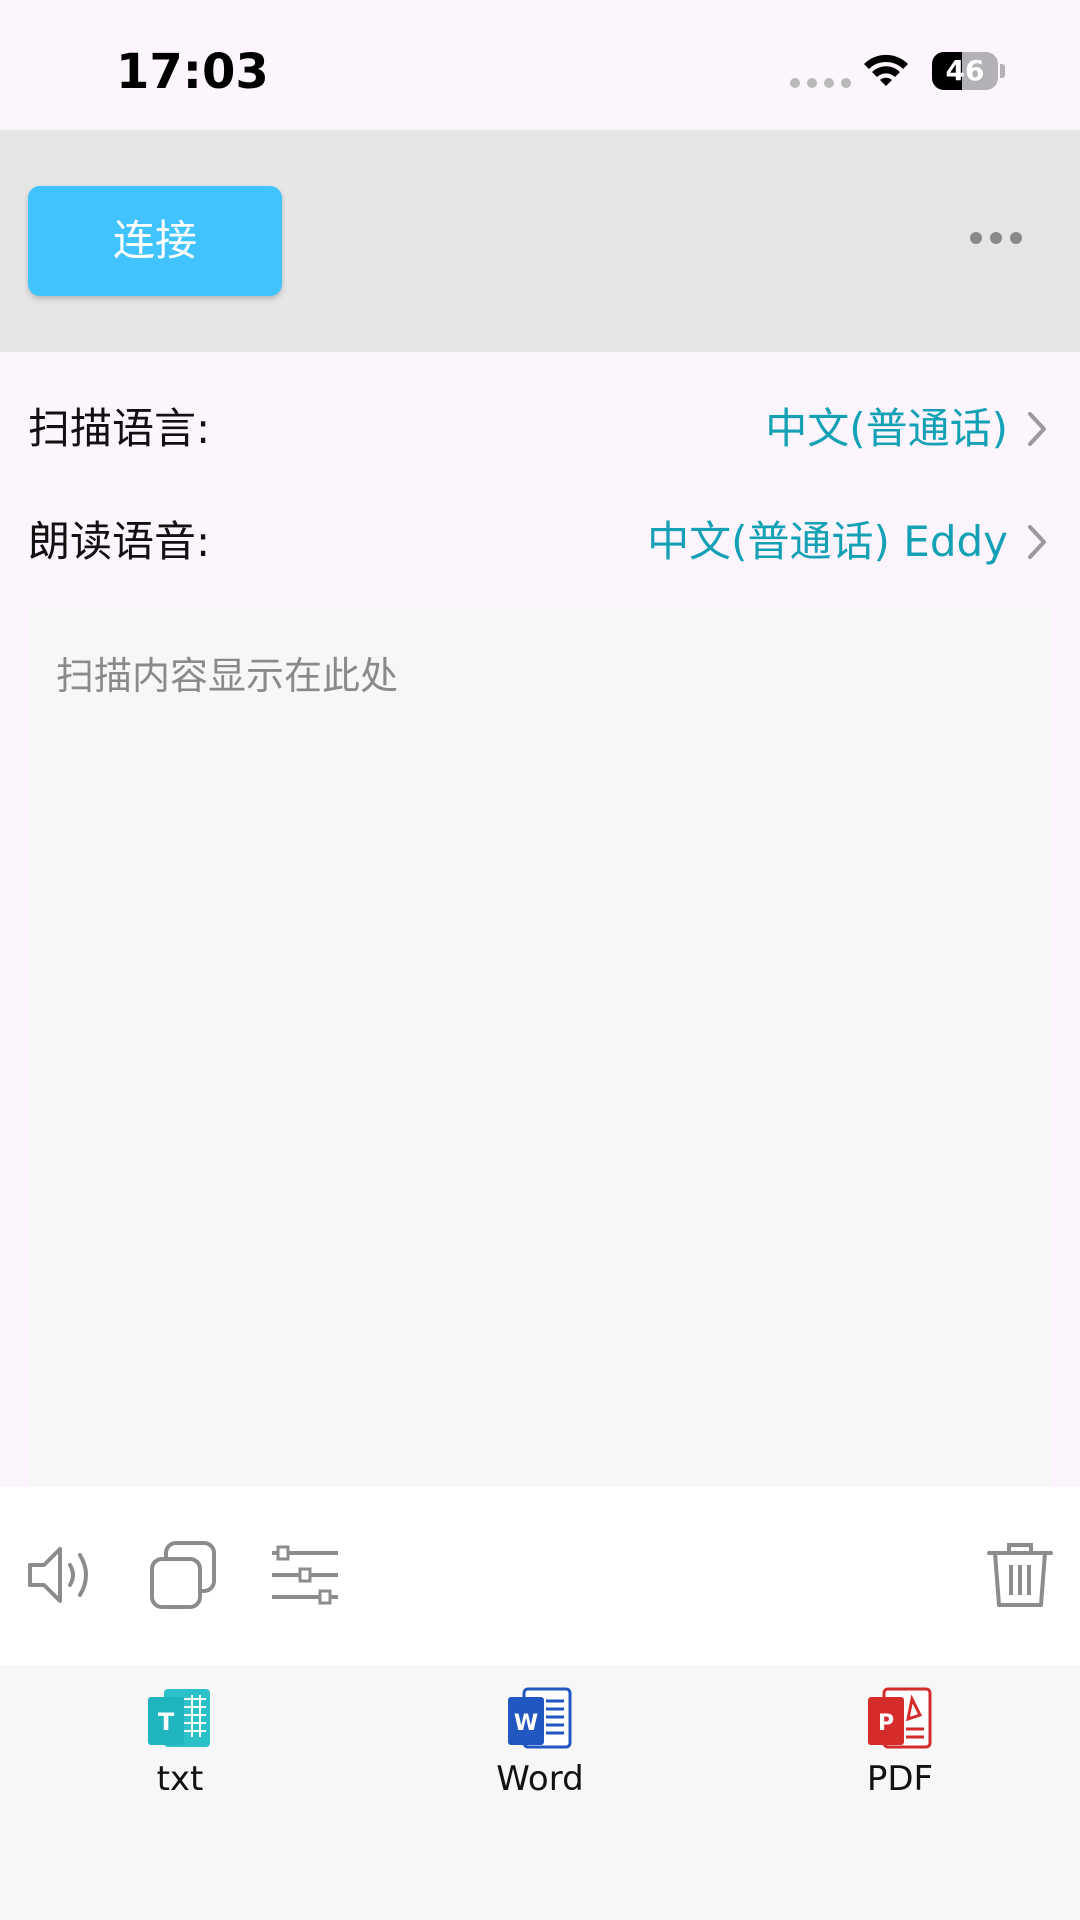 The width and height of the screenshot is (1080, 1920). I want to click on export-word-button: W Word, so click(540, 1755).